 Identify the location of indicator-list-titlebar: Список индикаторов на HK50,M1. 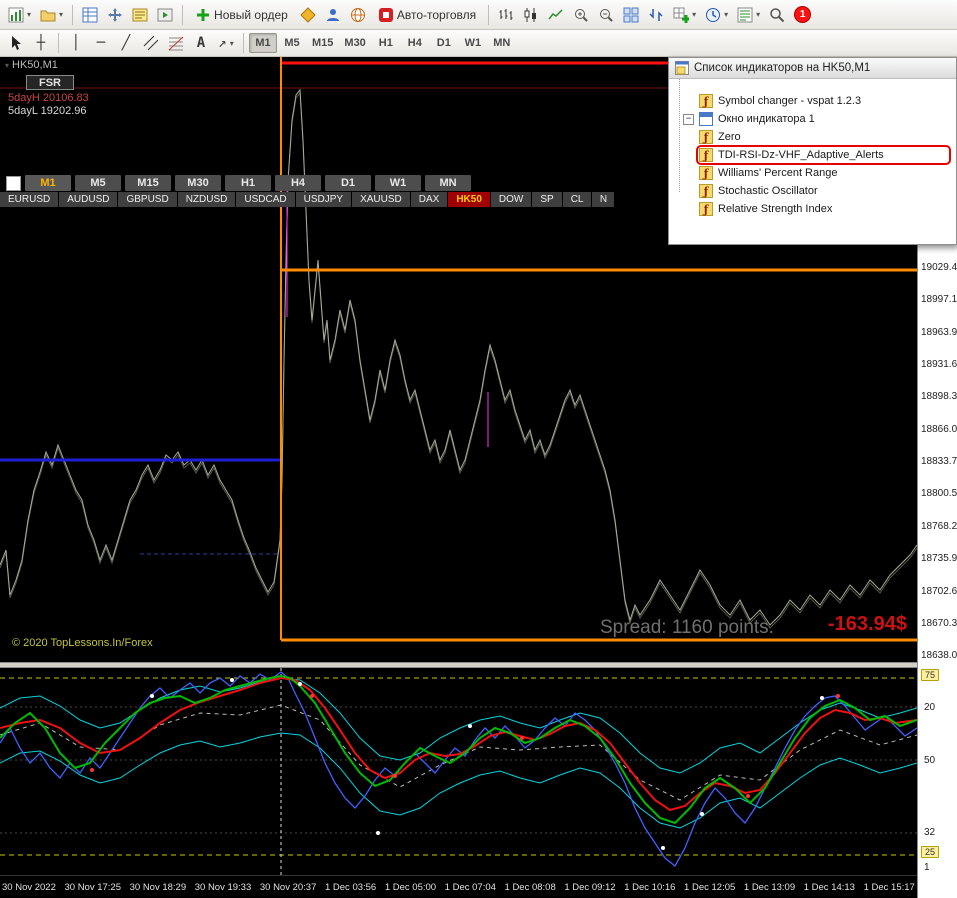
(812, 68).